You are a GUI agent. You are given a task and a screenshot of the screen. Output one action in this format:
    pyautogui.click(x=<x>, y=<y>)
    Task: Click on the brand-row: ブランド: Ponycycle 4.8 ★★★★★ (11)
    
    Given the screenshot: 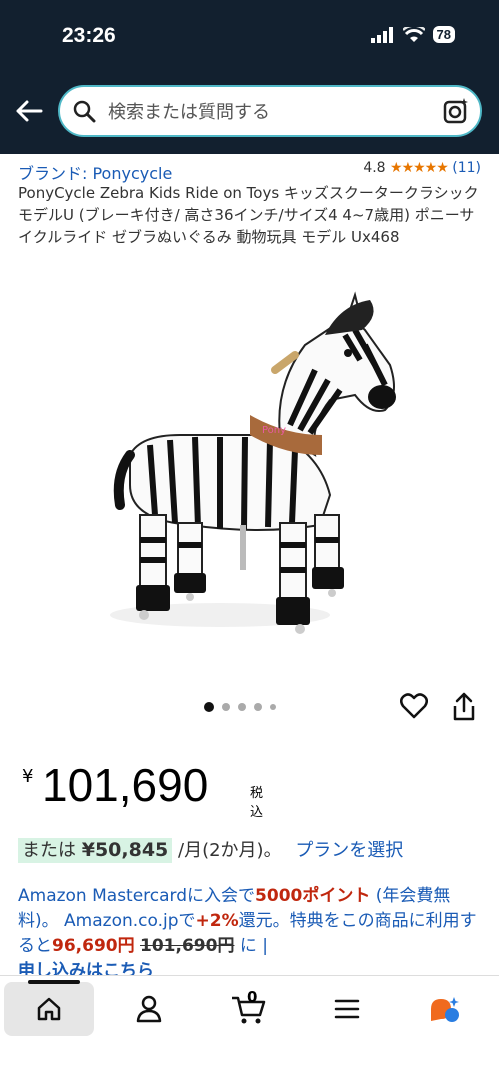 What is the action you would take?
    pyautogui.click(x=249, y=171)
    